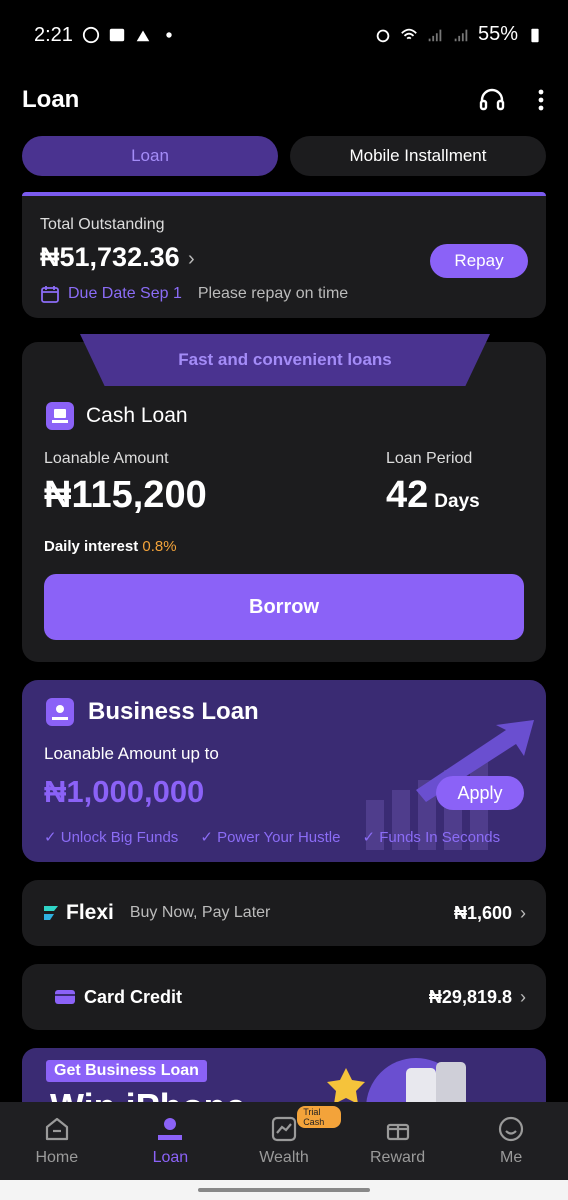  What do you see at coordinates (440, 837) in the screenshot?
I see `feature-label: Funds In Seconds` at bounding box center [440, 837].